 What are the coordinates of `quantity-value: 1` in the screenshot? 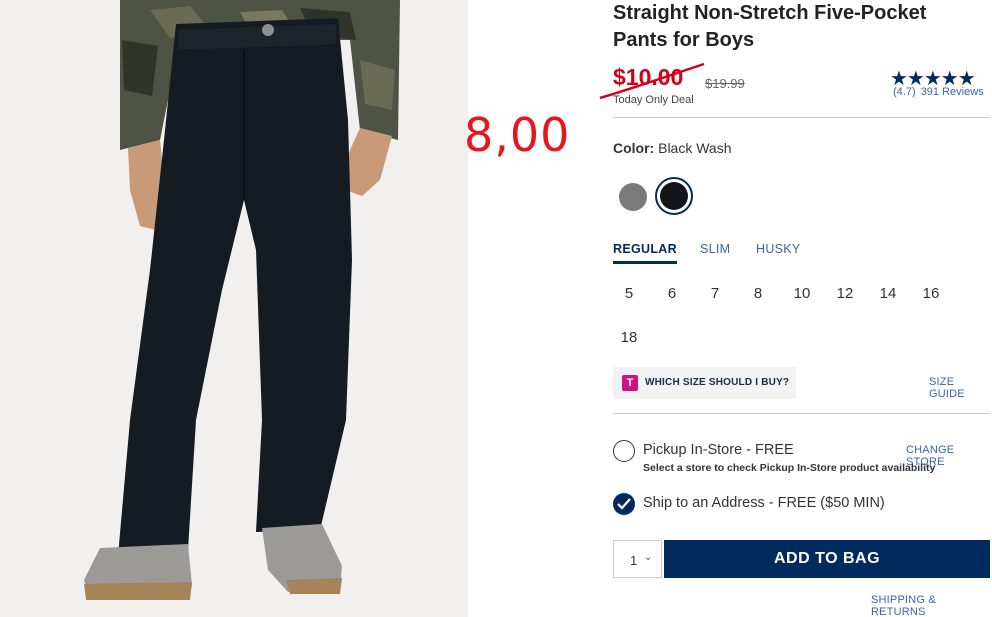 It's located at (634, 560).